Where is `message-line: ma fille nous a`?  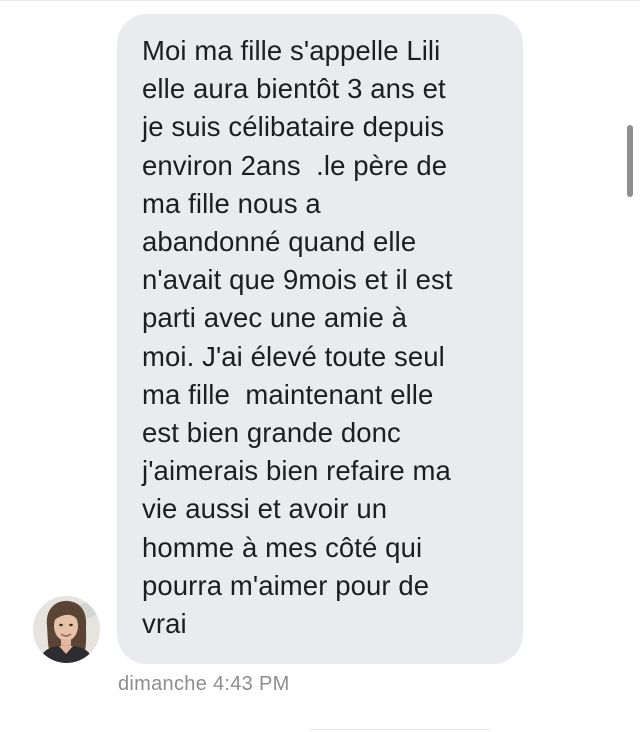
message-line: ma fille nous a is located at coordinates (231, 203).